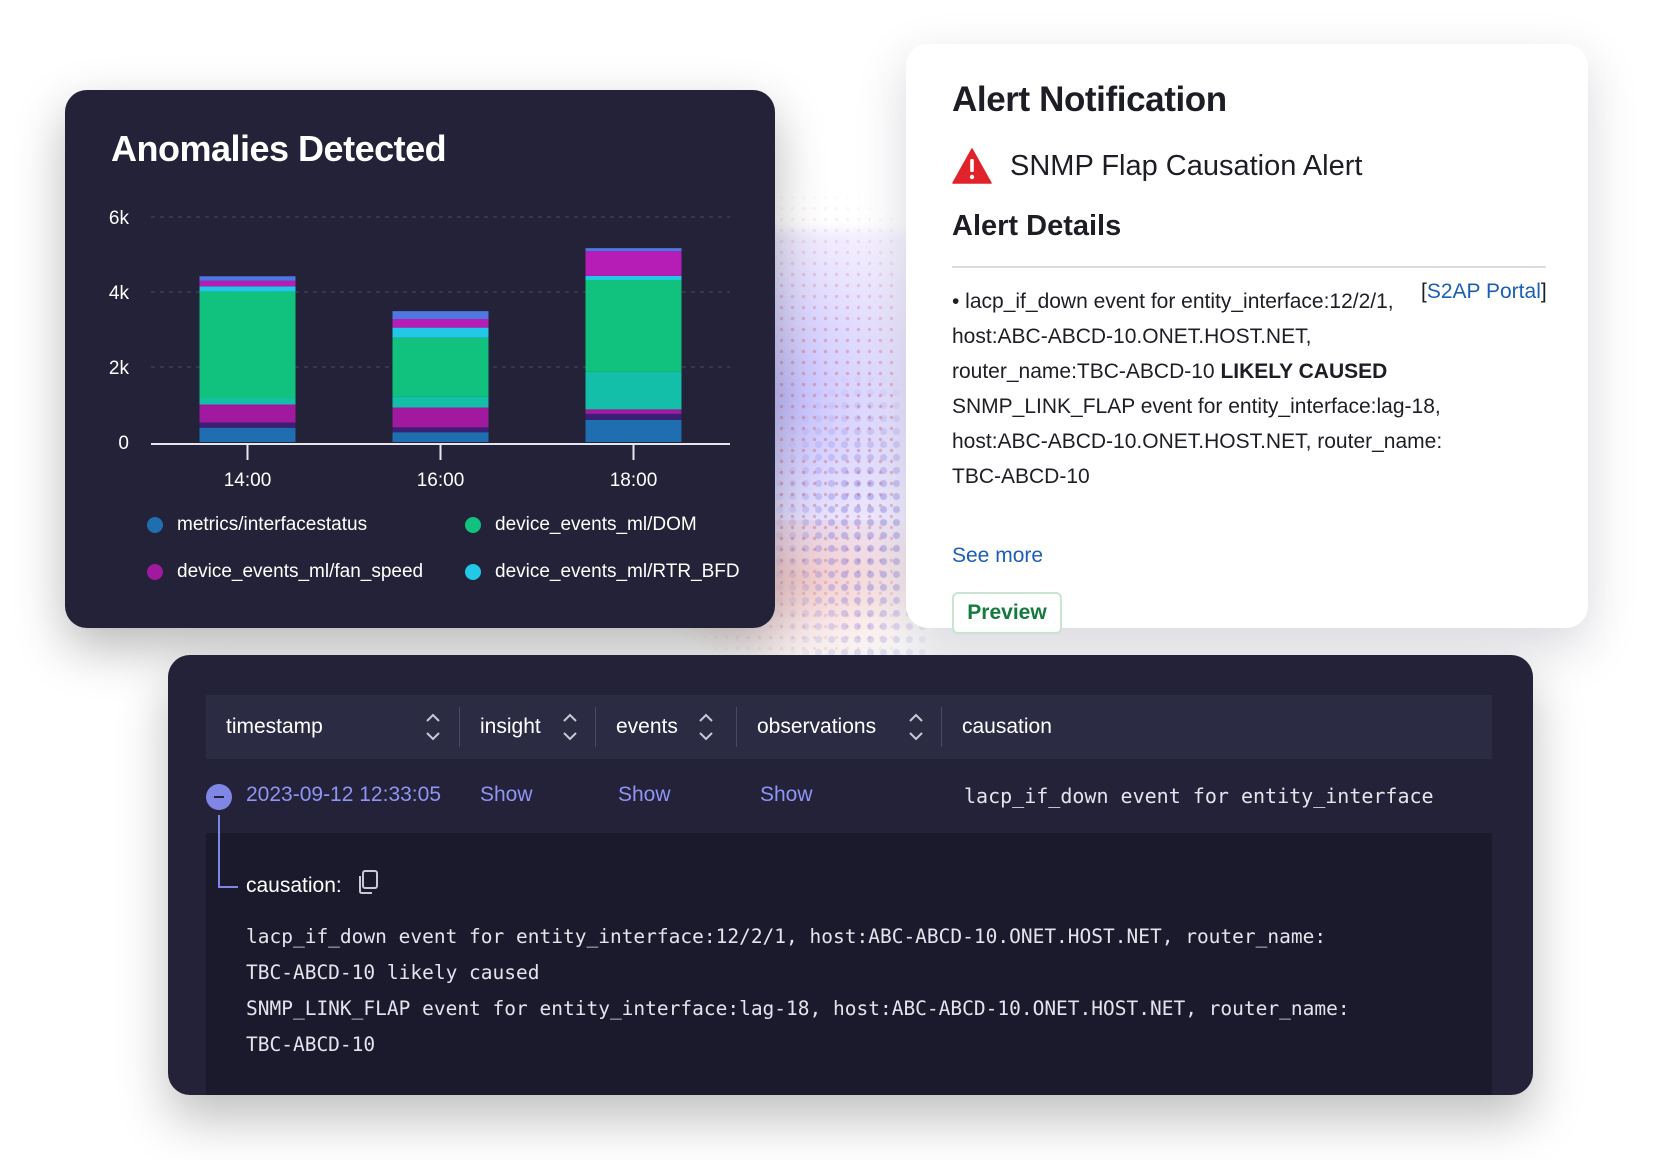  I want to click on column-header-insight: insight, so click(528, 727).